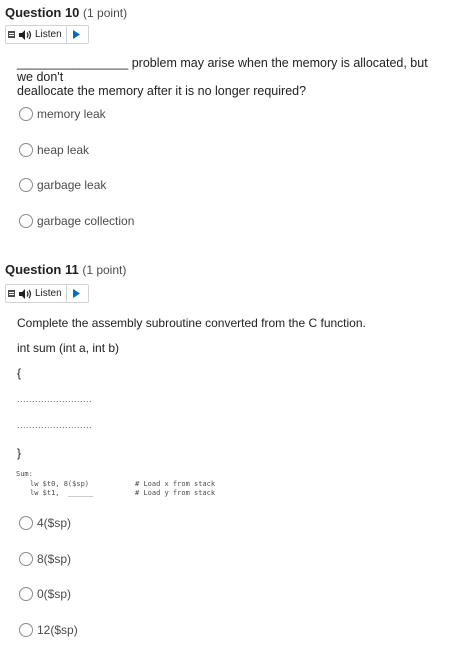  What do you see at coordinates (73, 63) in the screenshot?
I see `question-10-blank: ________________` at bounding box center [73, 63].